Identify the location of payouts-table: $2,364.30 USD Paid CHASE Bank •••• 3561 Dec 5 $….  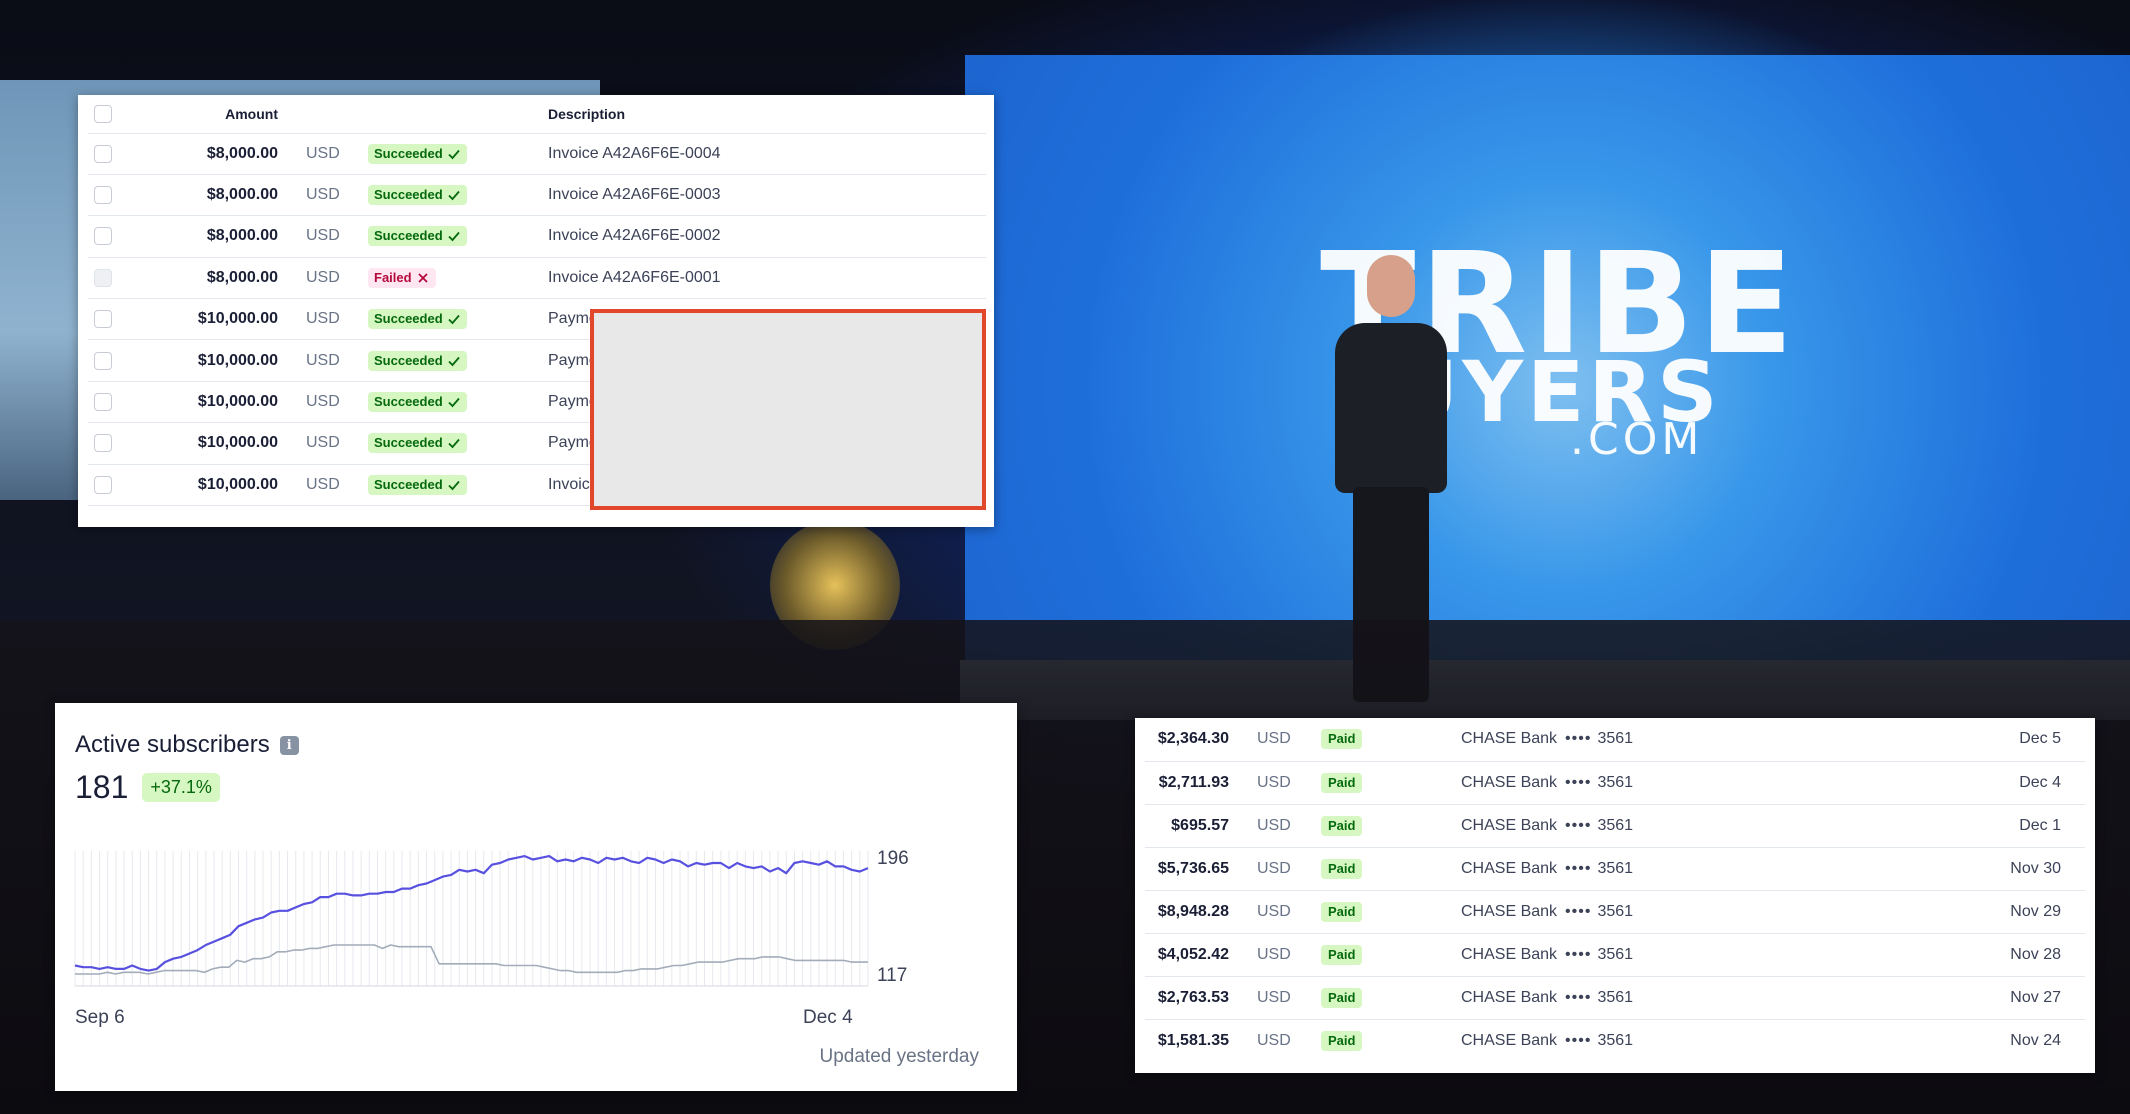
(1615, 890).